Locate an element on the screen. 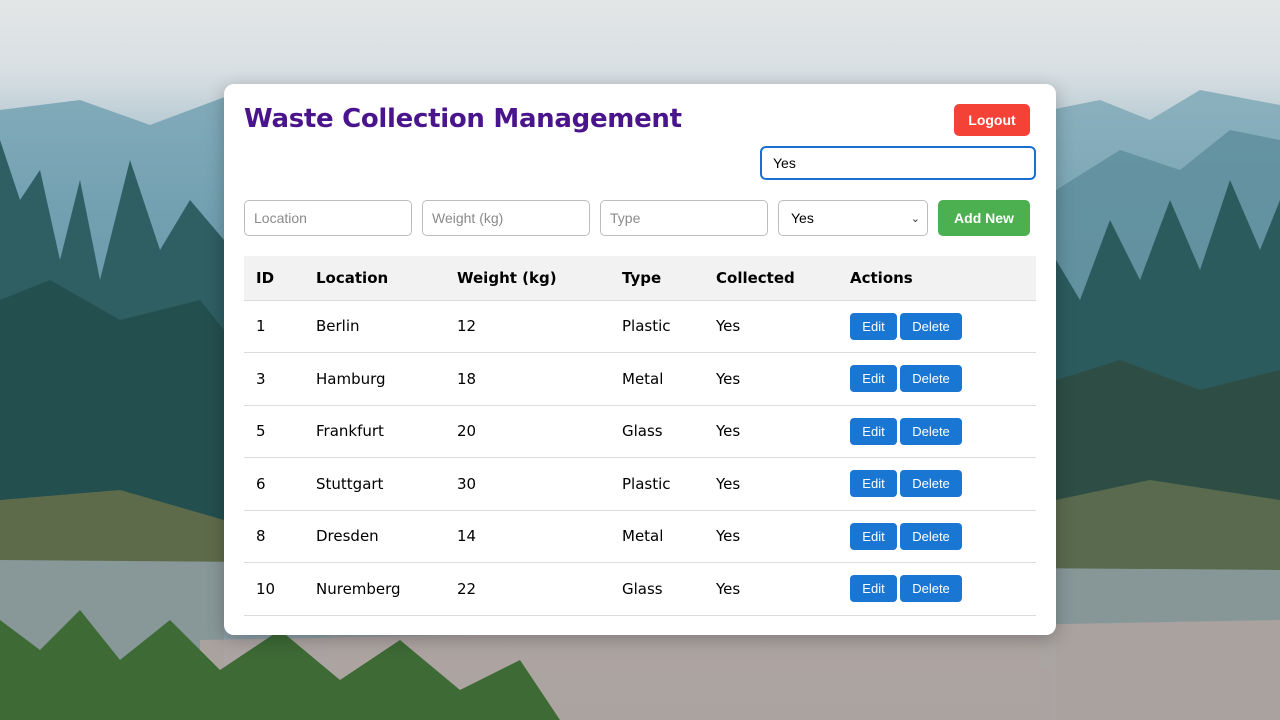 The width and height of the screenshot is (1280, 720). cell-id: 3 is located at coordinates (274, 379).